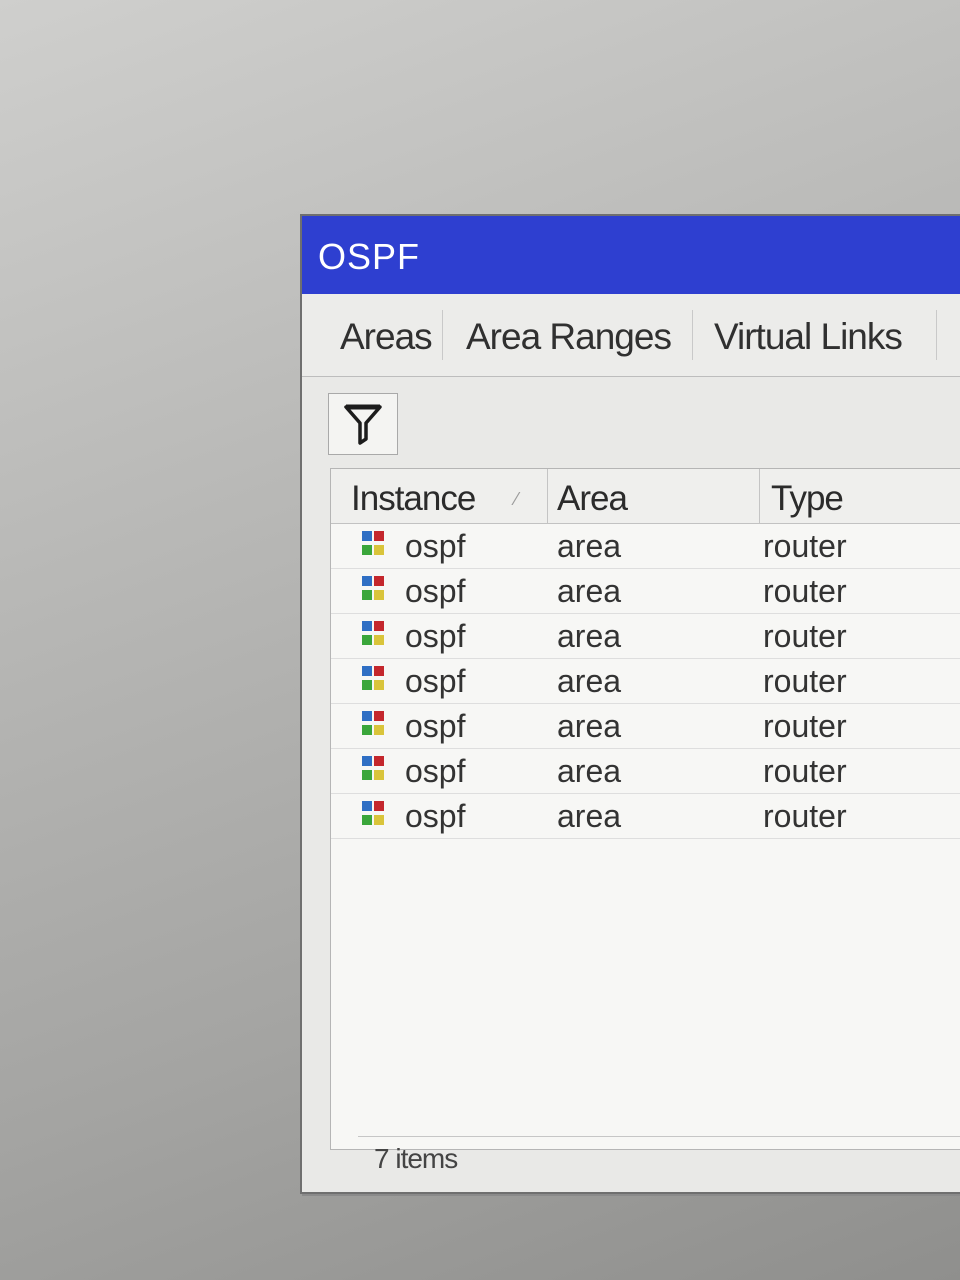  What do you see at coordinates (807, 499) in the screenshot?
I see `column-header-type: Type` at bounding box center [807, 499].